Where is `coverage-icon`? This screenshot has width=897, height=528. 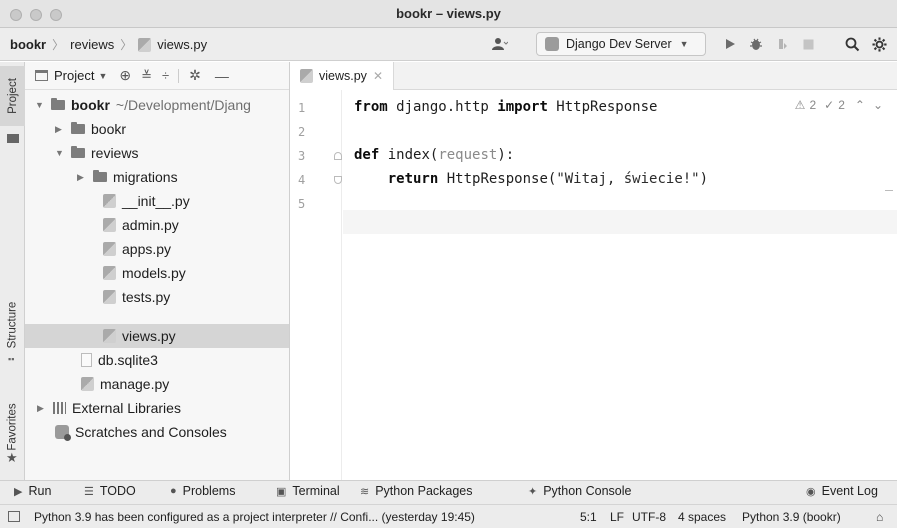
coverage-icon is located at coordinates (782, 44).